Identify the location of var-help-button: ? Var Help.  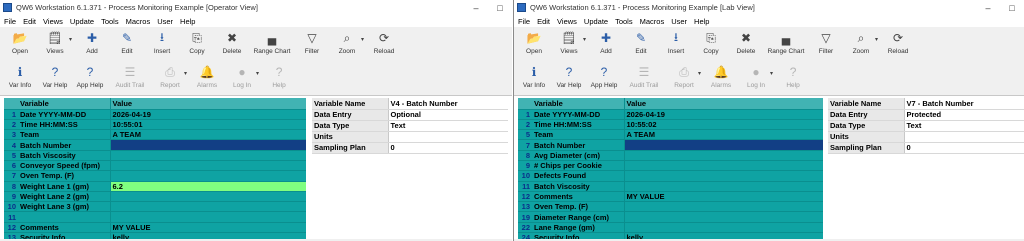
(569, 76).